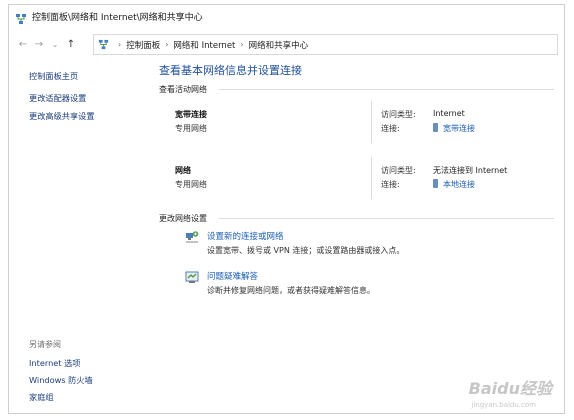 The image size is (574, 420). I want to click on connection-name: 宽带连接, so click(459, 128).